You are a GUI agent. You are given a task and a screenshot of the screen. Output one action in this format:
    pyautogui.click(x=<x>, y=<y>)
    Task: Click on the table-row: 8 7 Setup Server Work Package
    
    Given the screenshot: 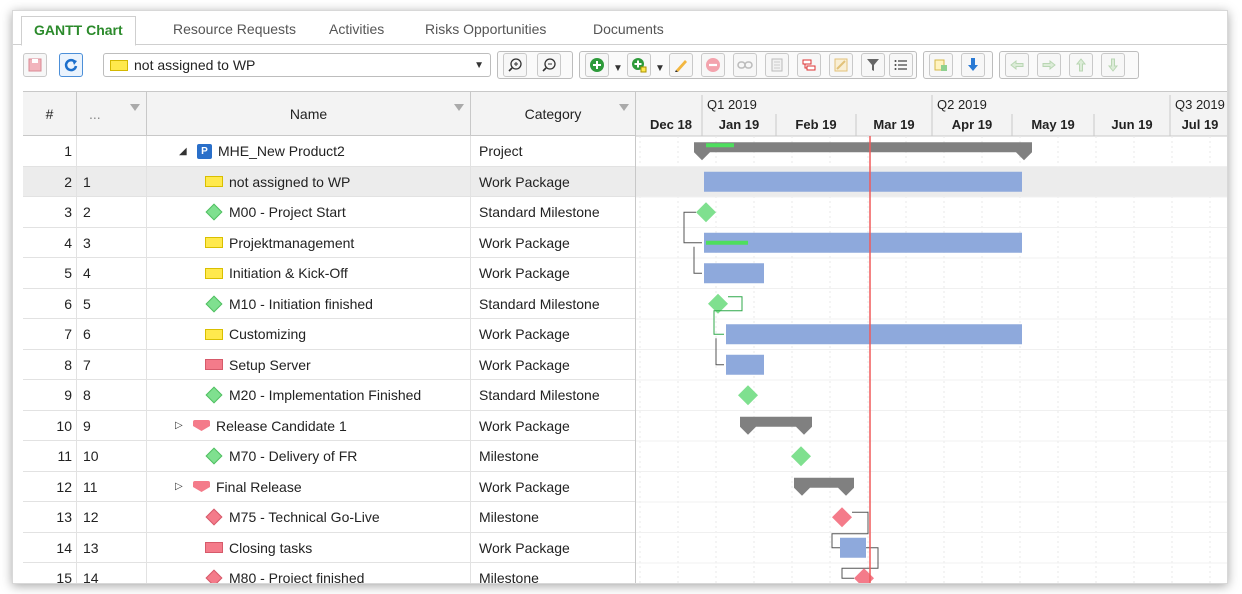 What is the action you would take?
    pyautogui.click(x=329, y=364)
    